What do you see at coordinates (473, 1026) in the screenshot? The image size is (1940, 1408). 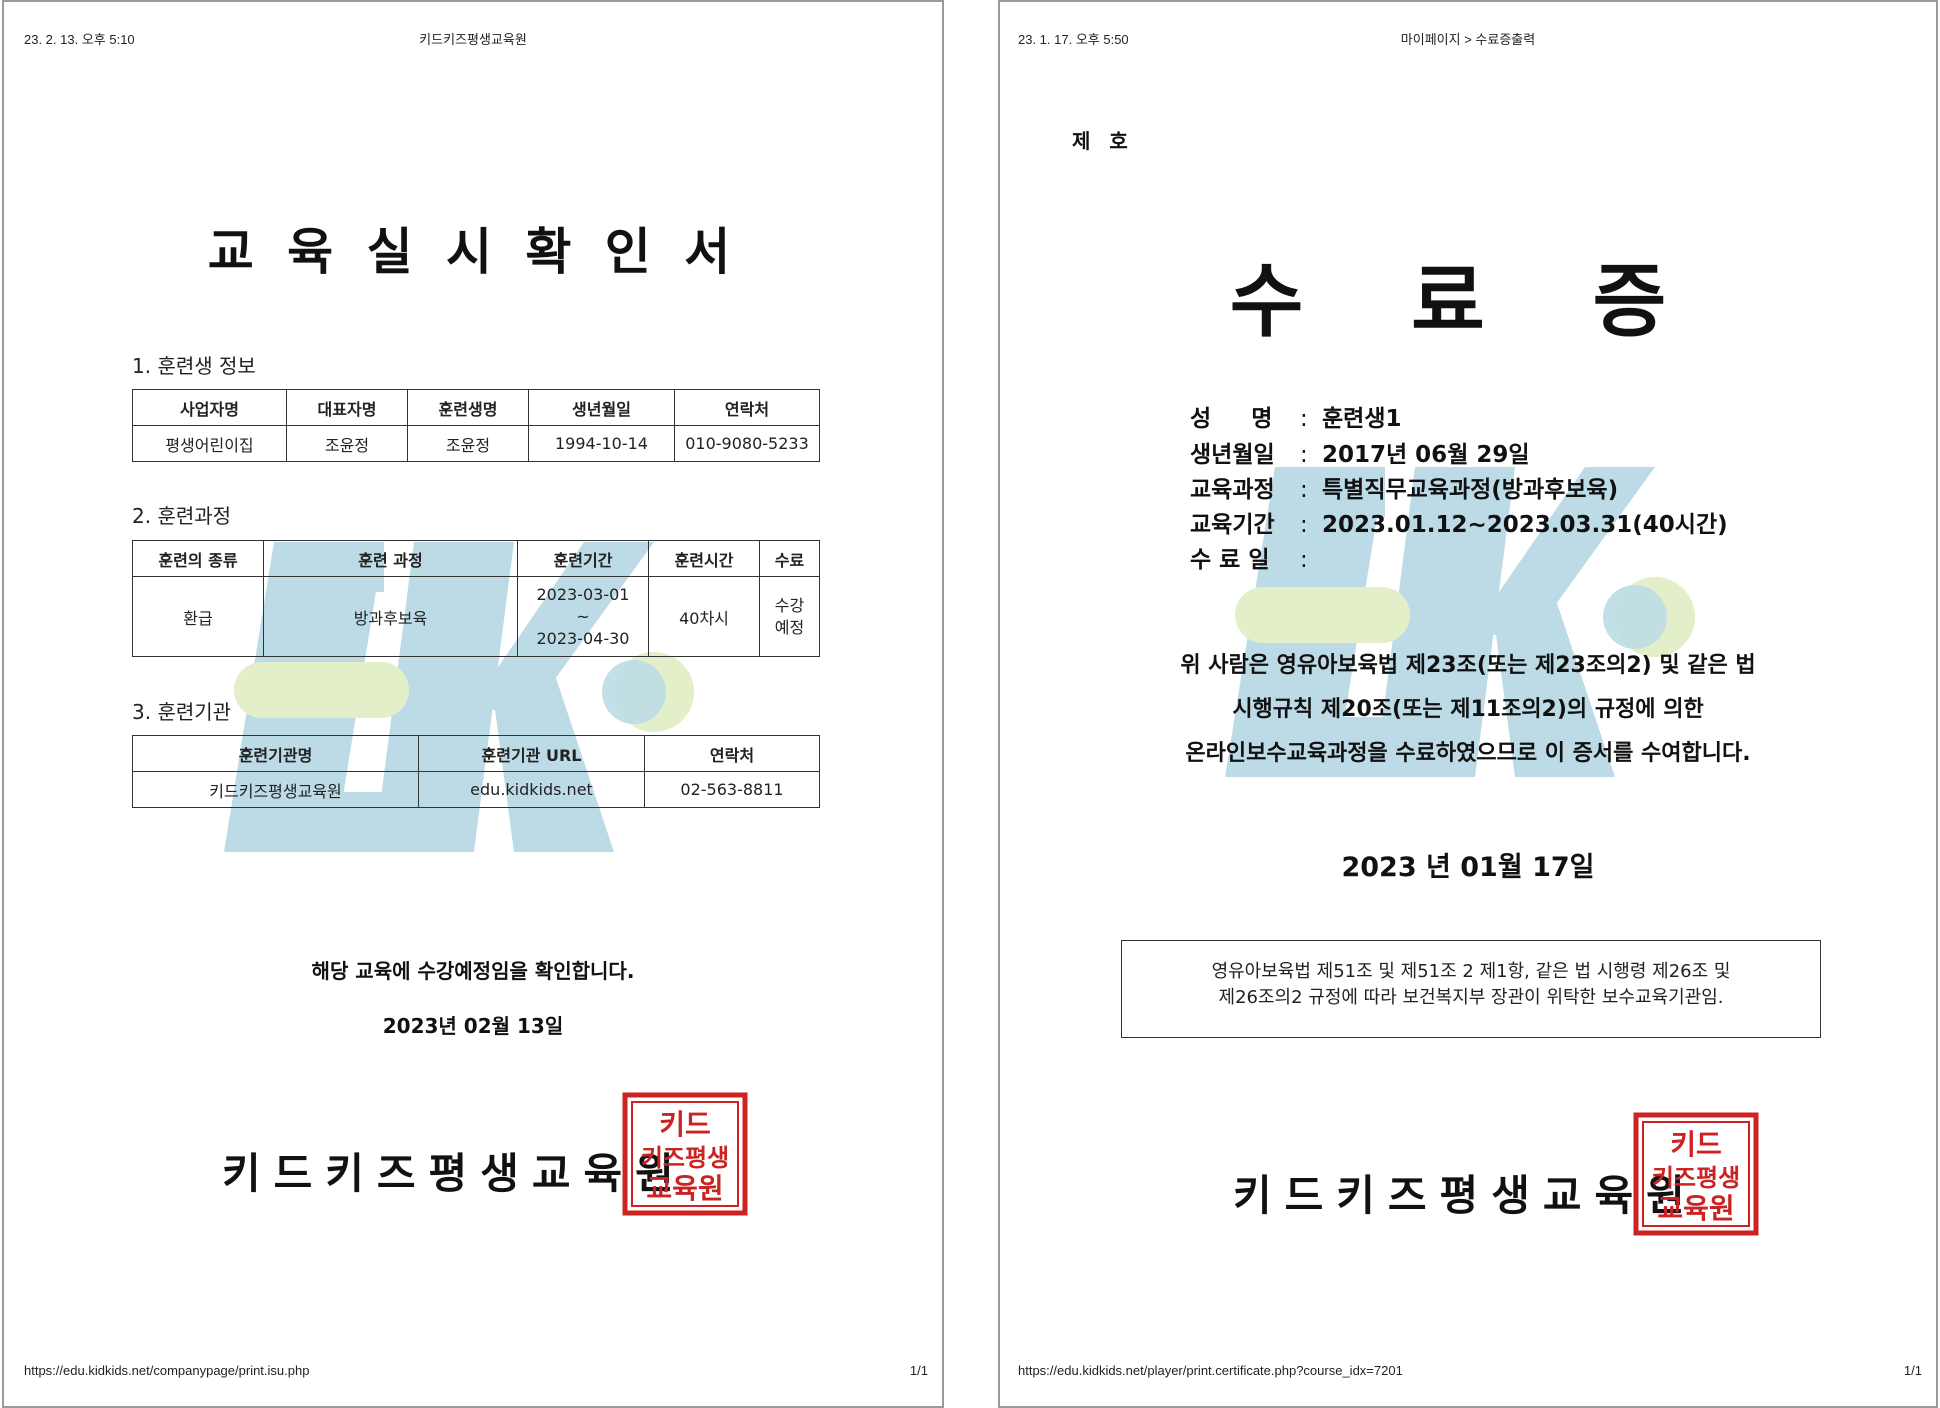 I see `issue-date: 2023년 02월 13일` at bounding box center [473, 1026].